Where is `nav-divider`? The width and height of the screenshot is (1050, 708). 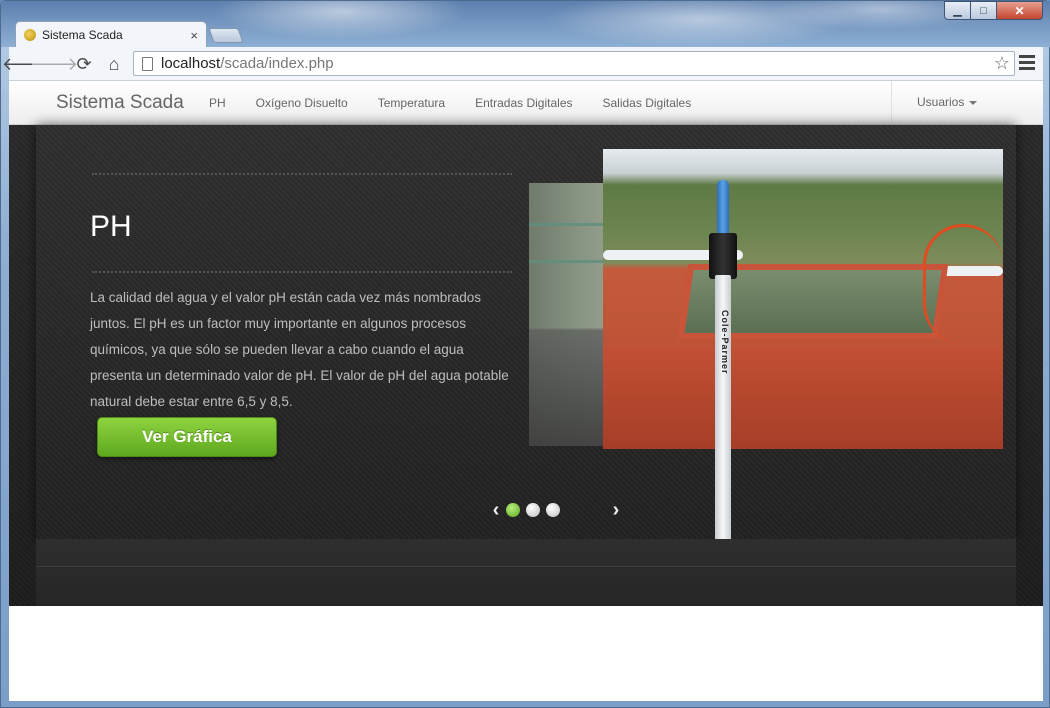
nav-divider is located at coordinates (891, 103).